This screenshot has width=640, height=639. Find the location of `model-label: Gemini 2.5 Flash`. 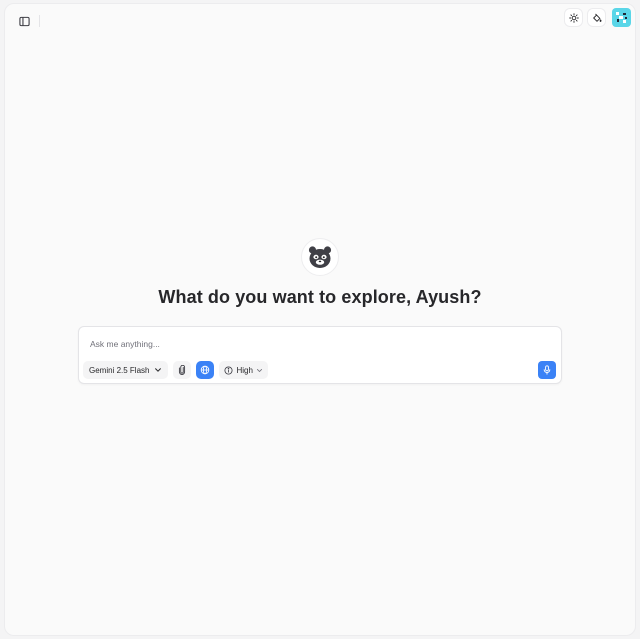

model-label: Gemini 2.5 Flash is located at coordinates (119, 370).